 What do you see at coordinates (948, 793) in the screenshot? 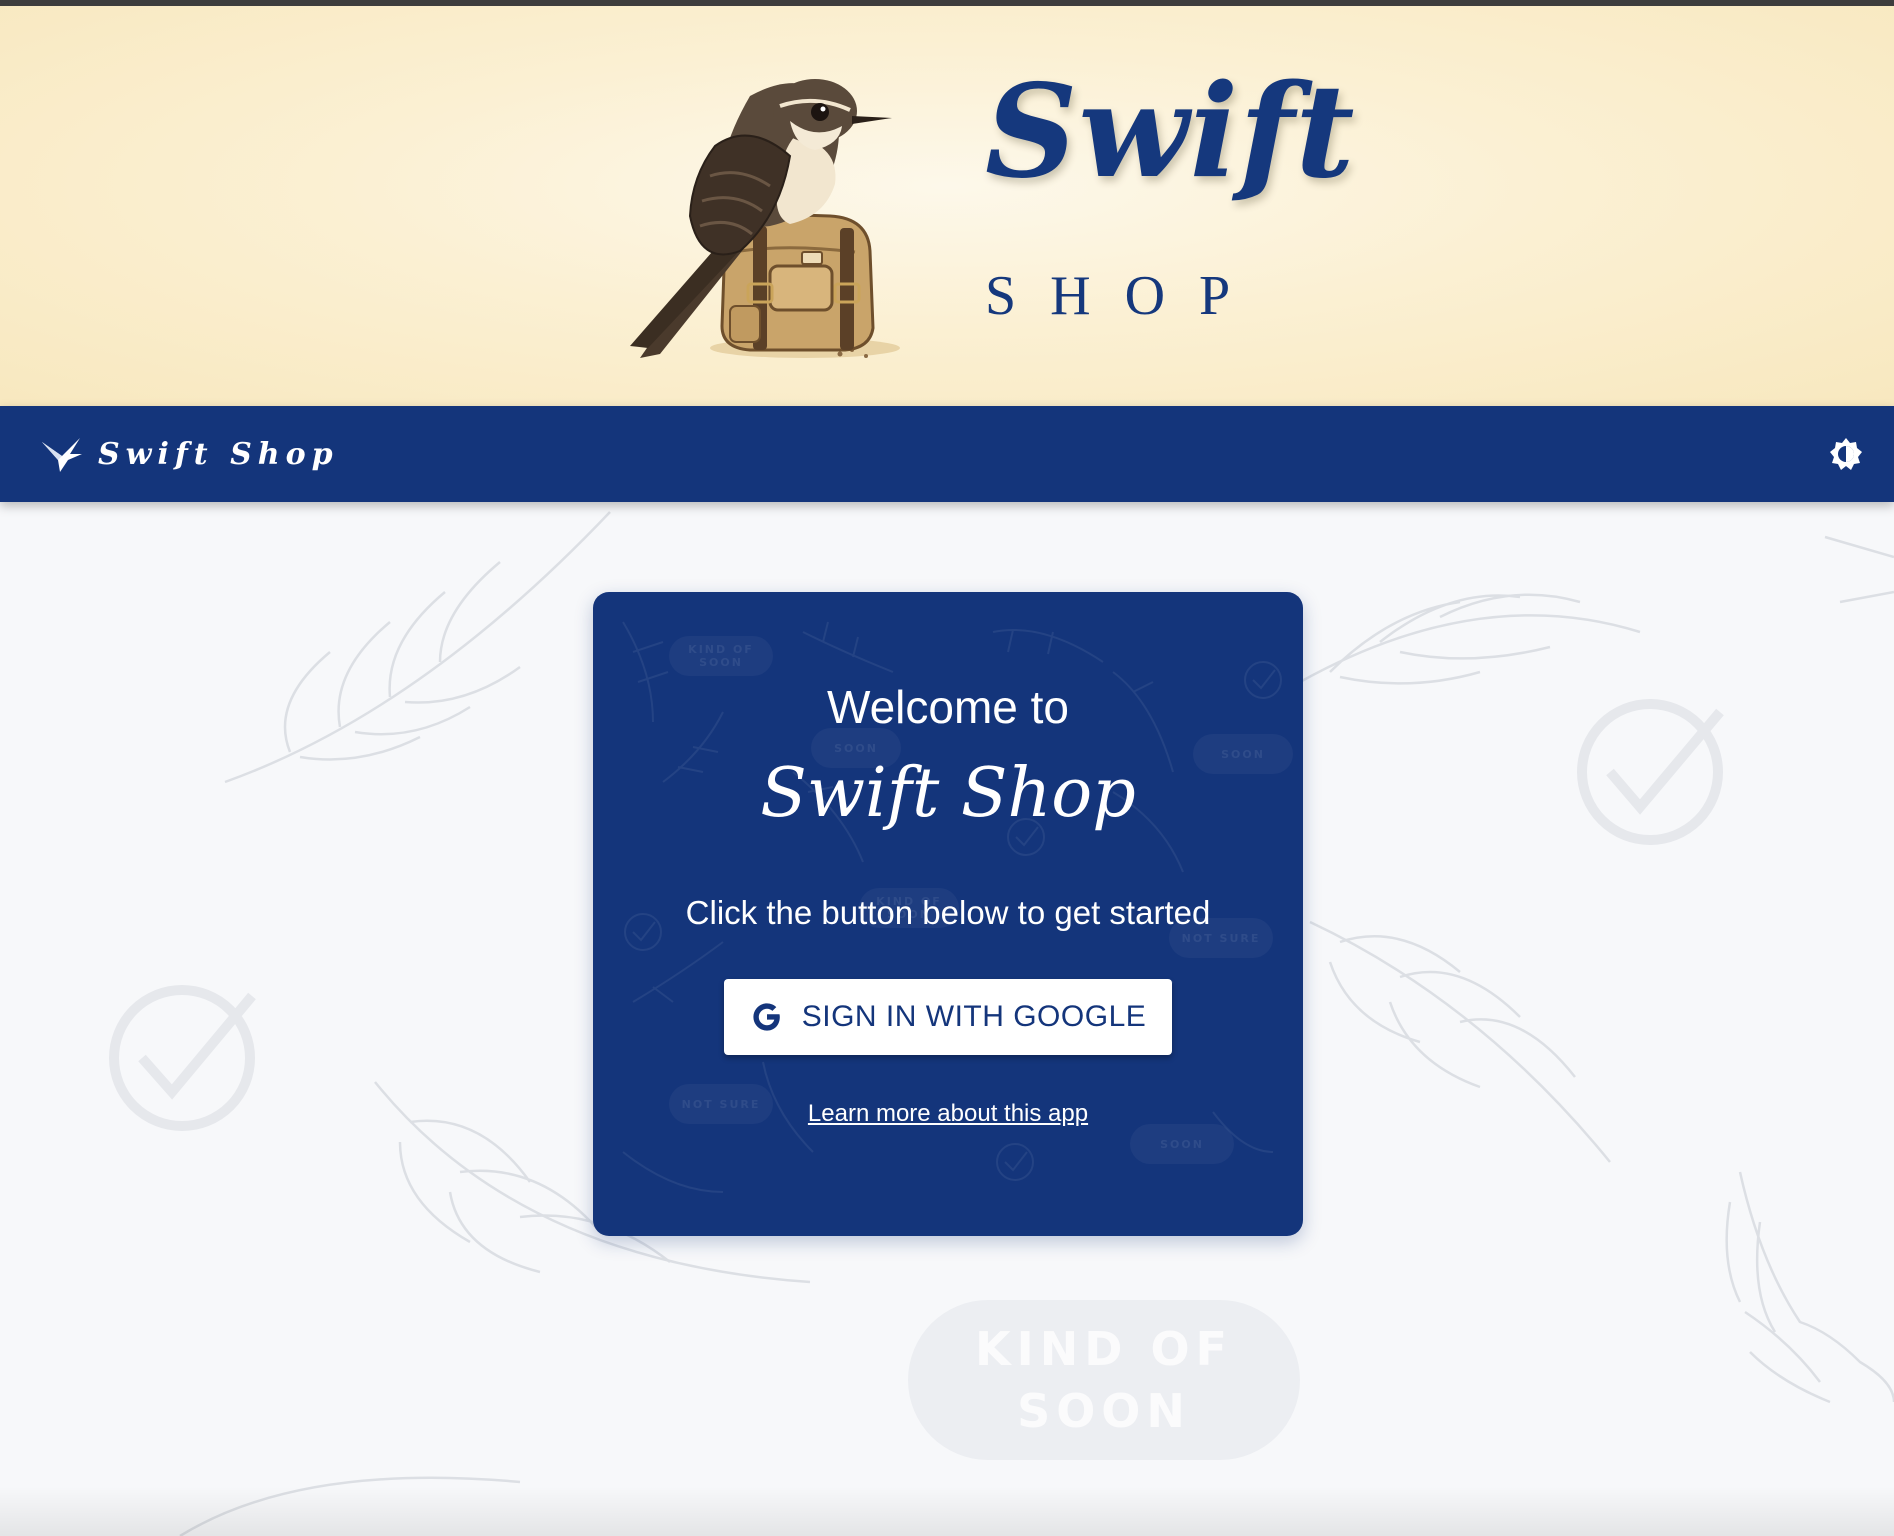
I see `card-app-title: Swift Shop` at bounding box center [948, 793].